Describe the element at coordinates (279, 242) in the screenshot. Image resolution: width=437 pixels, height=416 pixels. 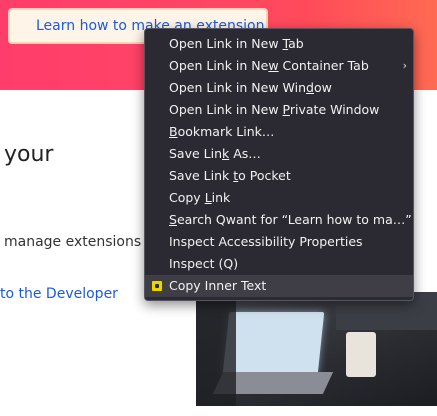
I see `menu-inspect-accessibility: Inspect Accessibility Properties` at that location.